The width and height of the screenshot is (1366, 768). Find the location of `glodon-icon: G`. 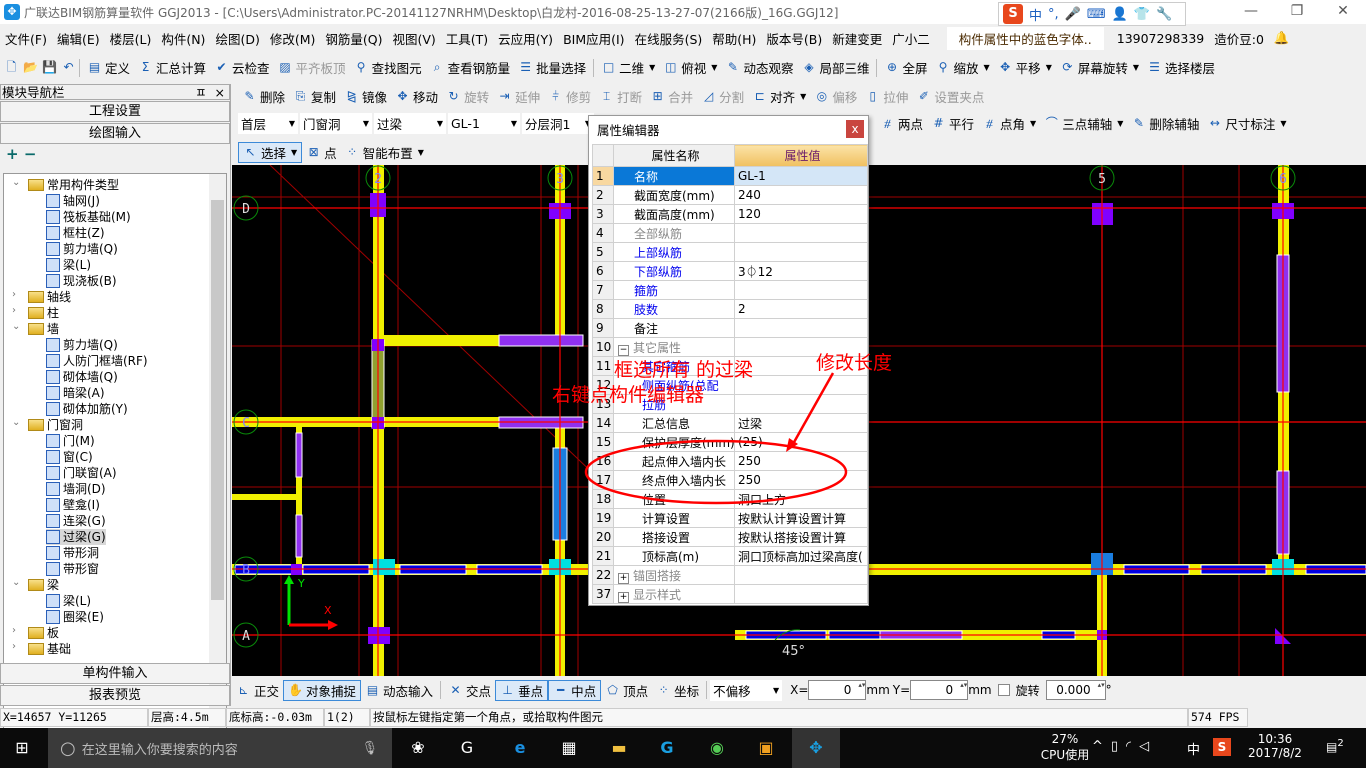

glodon-icon: G is located at coordinates (667, 748).